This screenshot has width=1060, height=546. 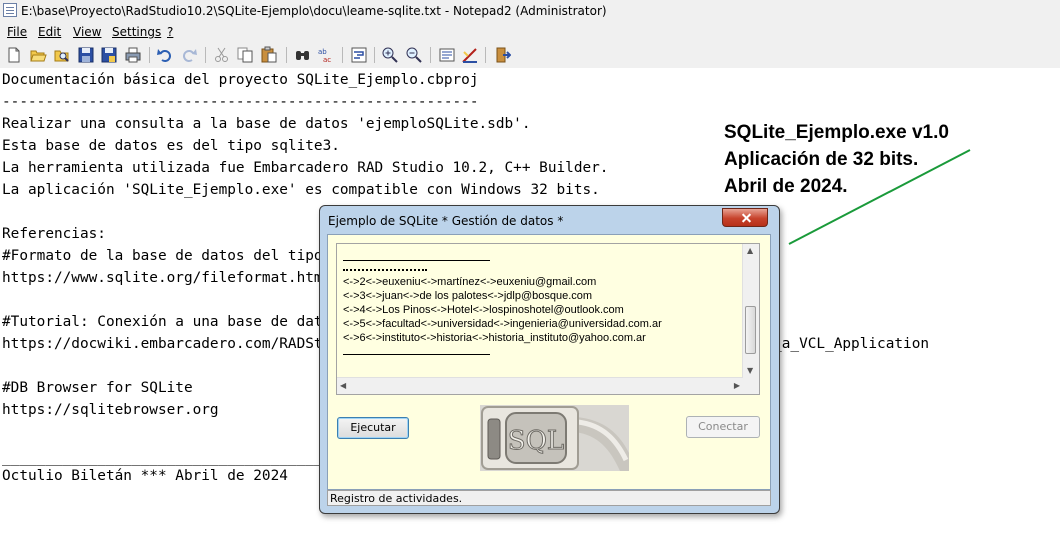 I want to click on scroll-down-arrow-icon: ▼, so click(x=750, y=370).